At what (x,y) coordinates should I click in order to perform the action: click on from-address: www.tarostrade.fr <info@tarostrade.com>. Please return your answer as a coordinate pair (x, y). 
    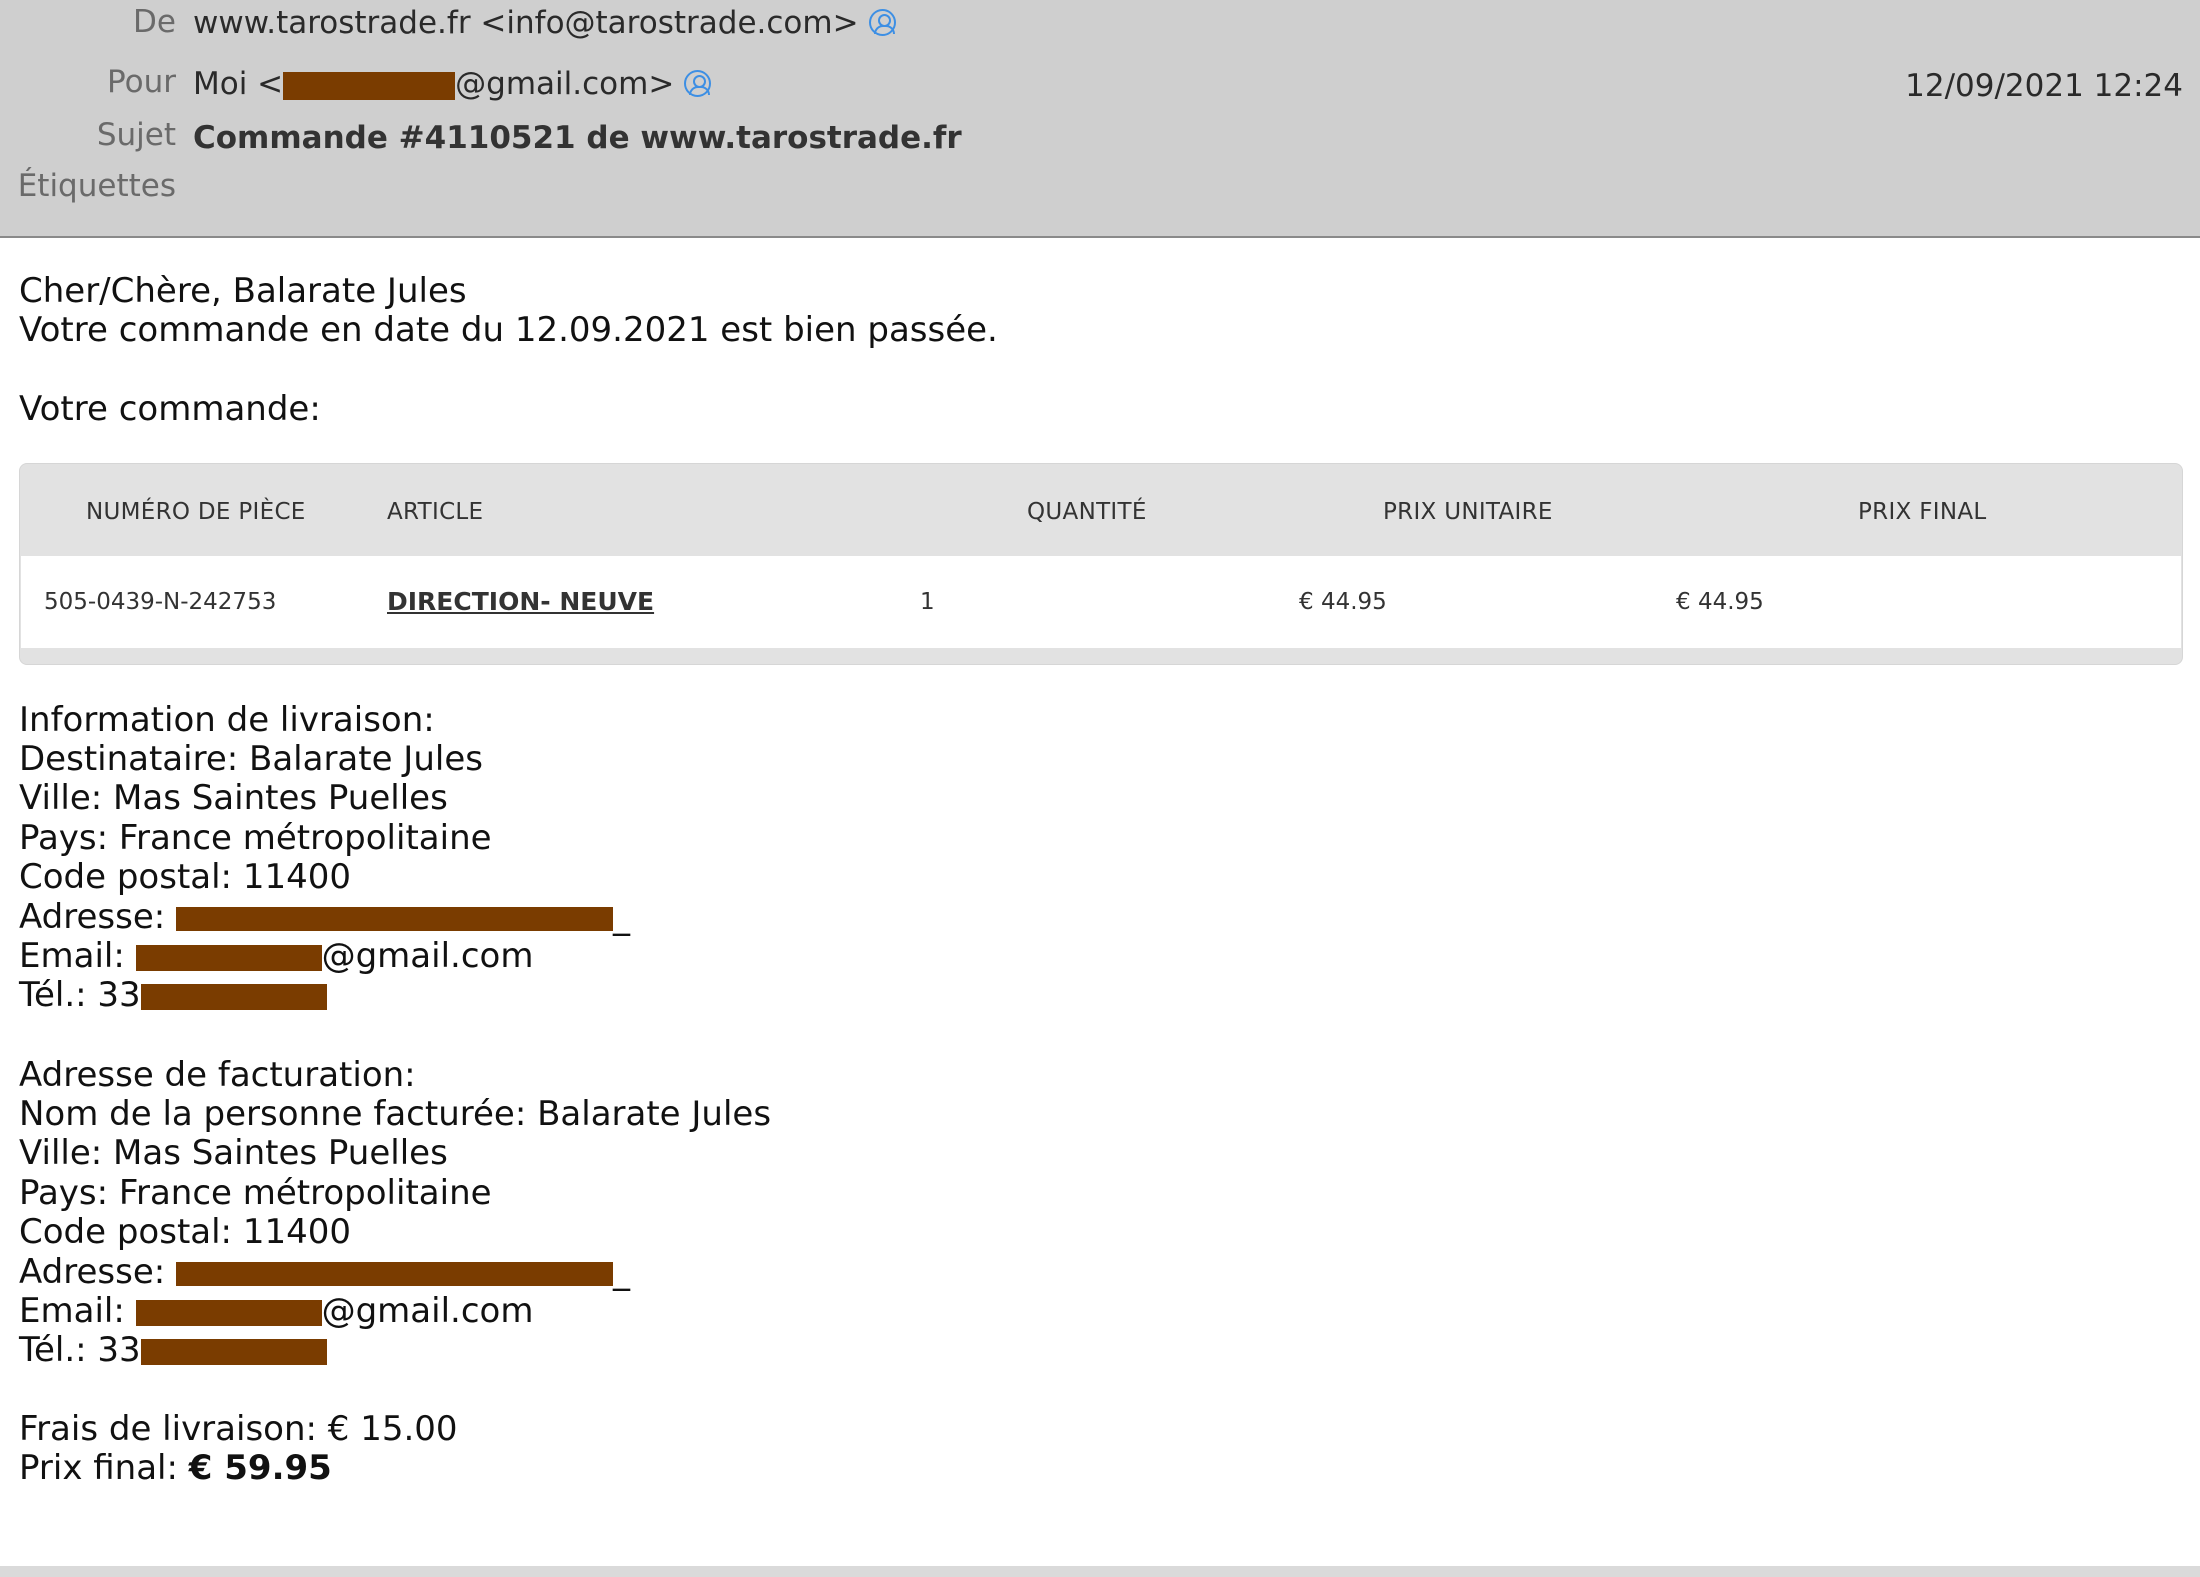
    Looking at the image, I should click on (526, 23).